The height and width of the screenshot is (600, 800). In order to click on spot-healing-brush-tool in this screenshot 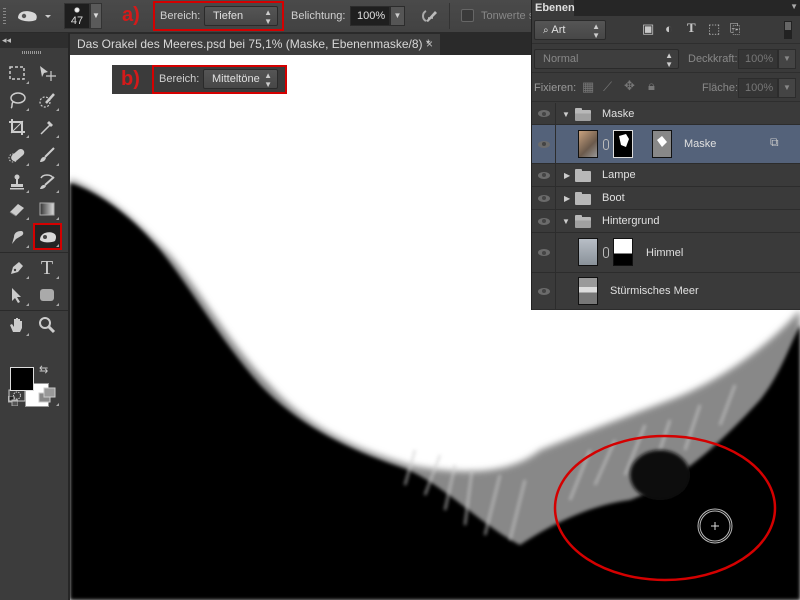, I will do `click(17, 155)`.